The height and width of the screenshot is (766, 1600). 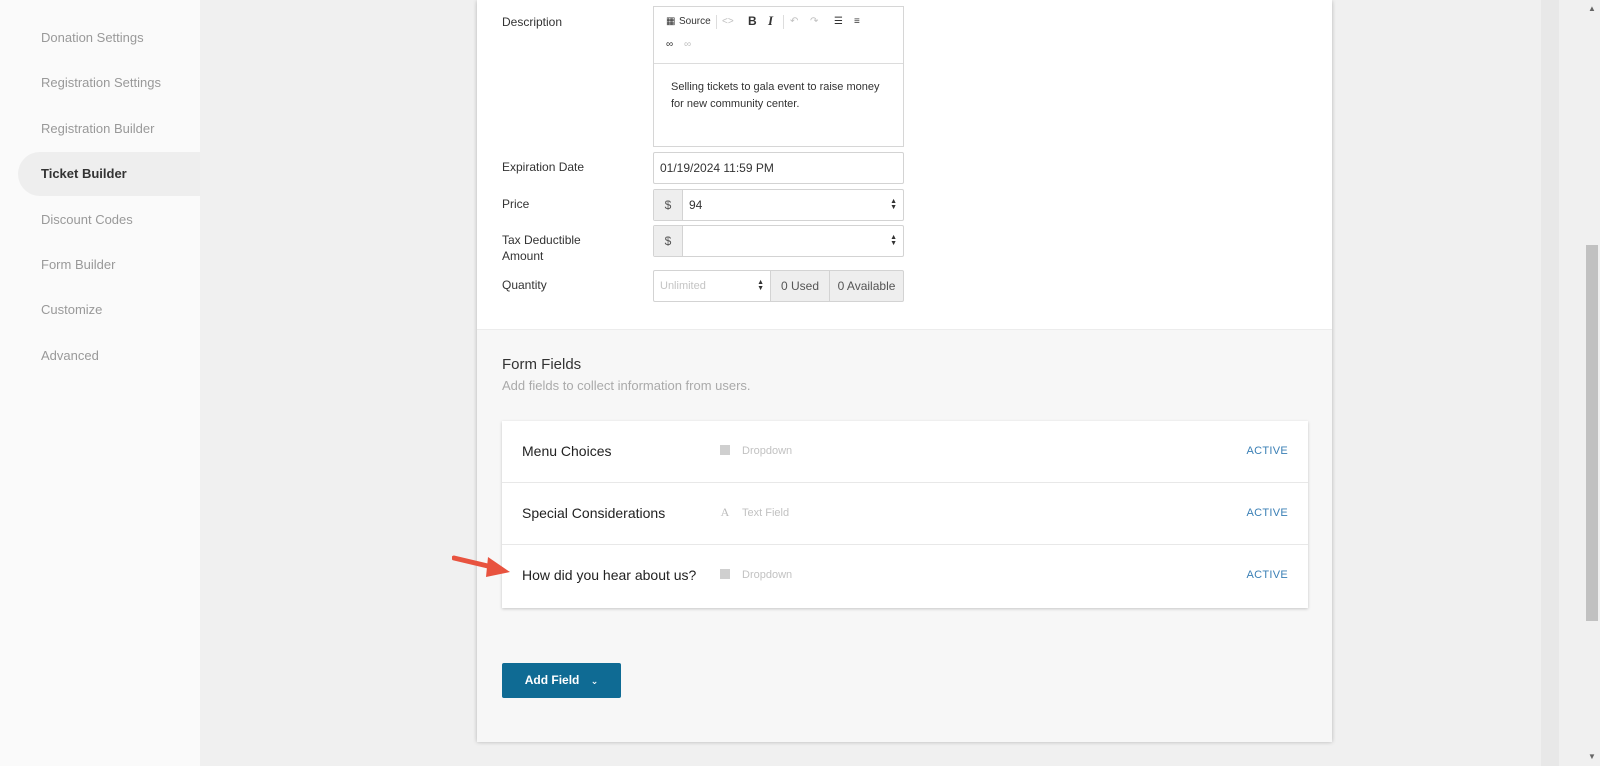 I want to click on form-fields-title: Form Fields, so click(x=542, y=364).